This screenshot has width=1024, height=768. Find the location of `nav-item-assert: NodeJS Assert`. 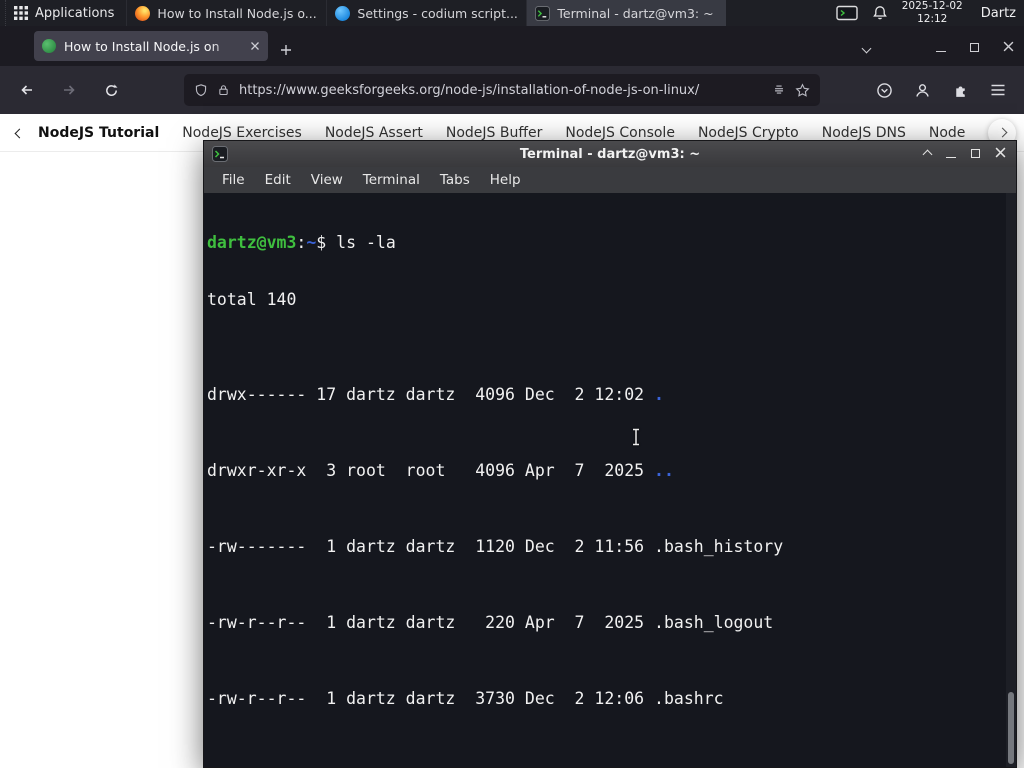

nav-item-assert: NodeJS Assert is located at coordinates (374, 133).